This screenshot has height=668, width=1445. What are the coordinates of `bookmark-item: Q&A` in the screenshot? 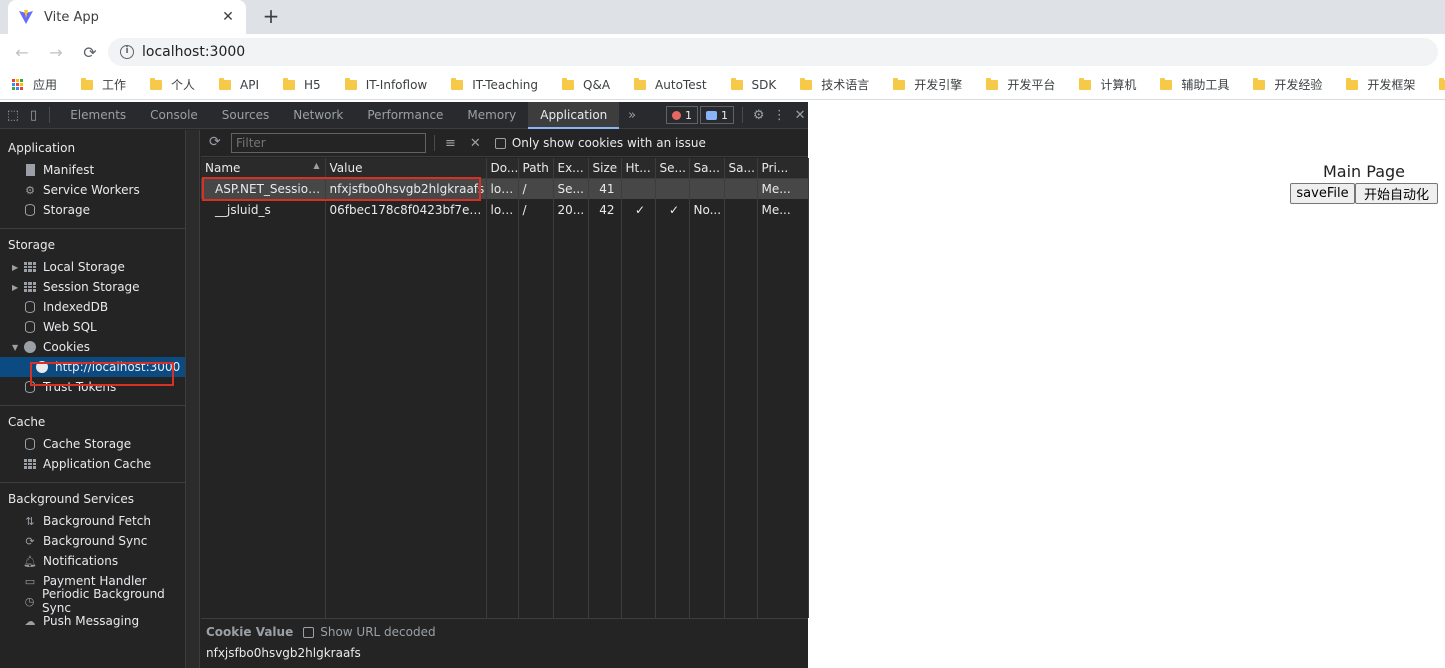 It's located at (586, 84).